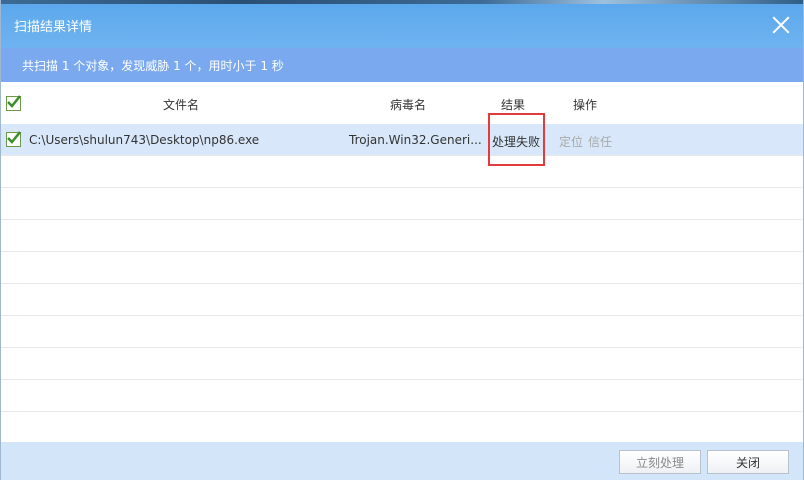 This screenshot has width=804, height=480. Describe the element at coordinates (144, 140) in the screenshot. I see `file-path: C:\Users\shulun743\Desktop\np86.exe` at that location.